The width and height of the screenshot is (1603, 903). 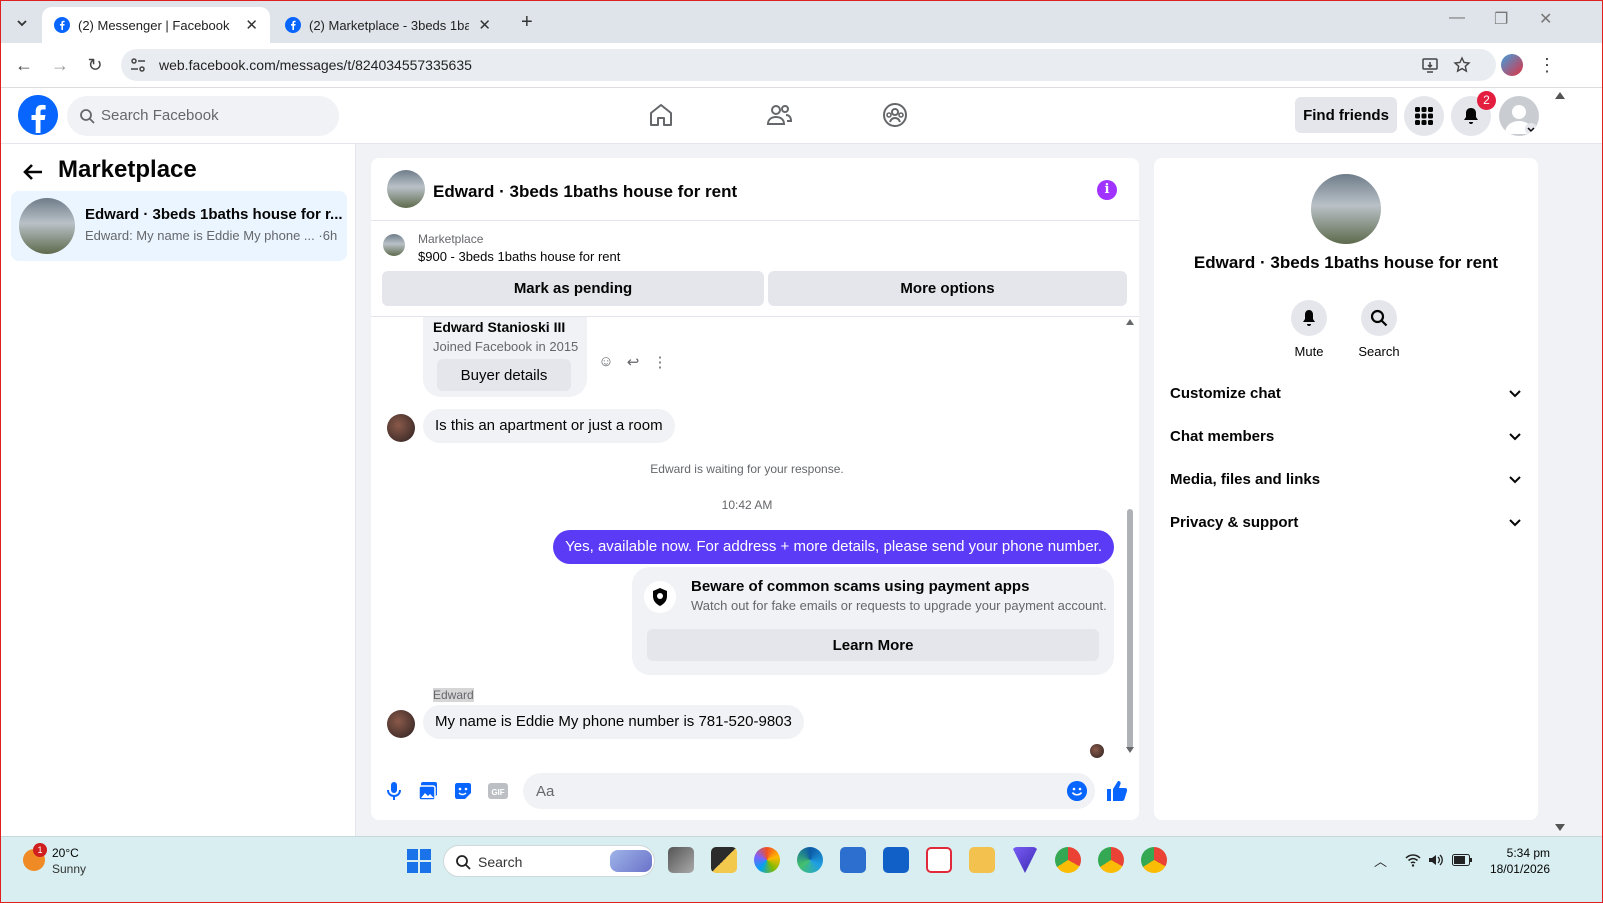 I want to click on sticky-notes-icon, so click(x=724, y=860).